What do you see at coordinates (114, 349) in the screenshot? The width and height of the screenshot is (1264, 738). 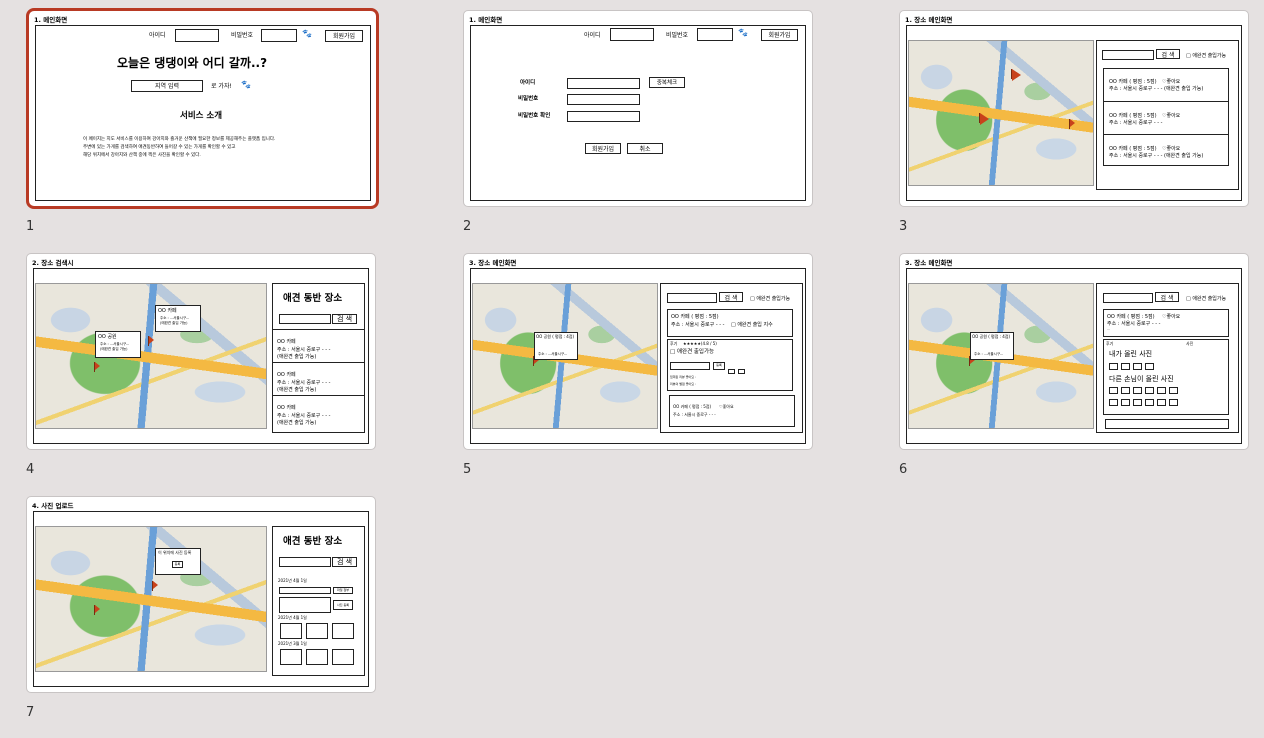 I see `popup-note: (애완견 출입 가능)` at bounding box center [114, 349].